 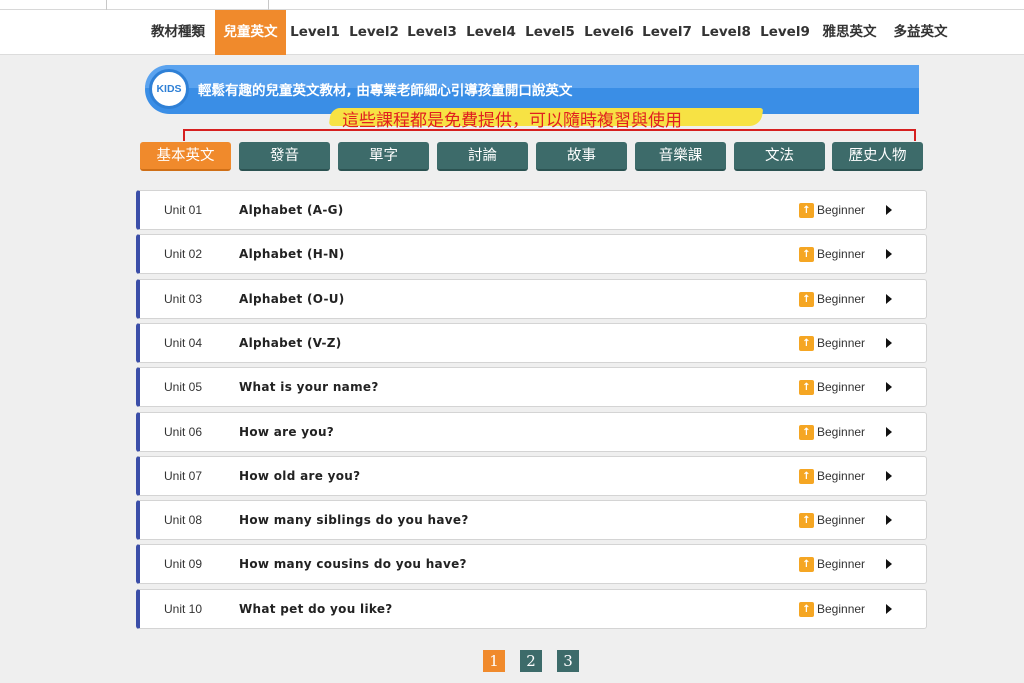 I want to click on tab-vocabulary: 單字, so click(x=383, y=156).